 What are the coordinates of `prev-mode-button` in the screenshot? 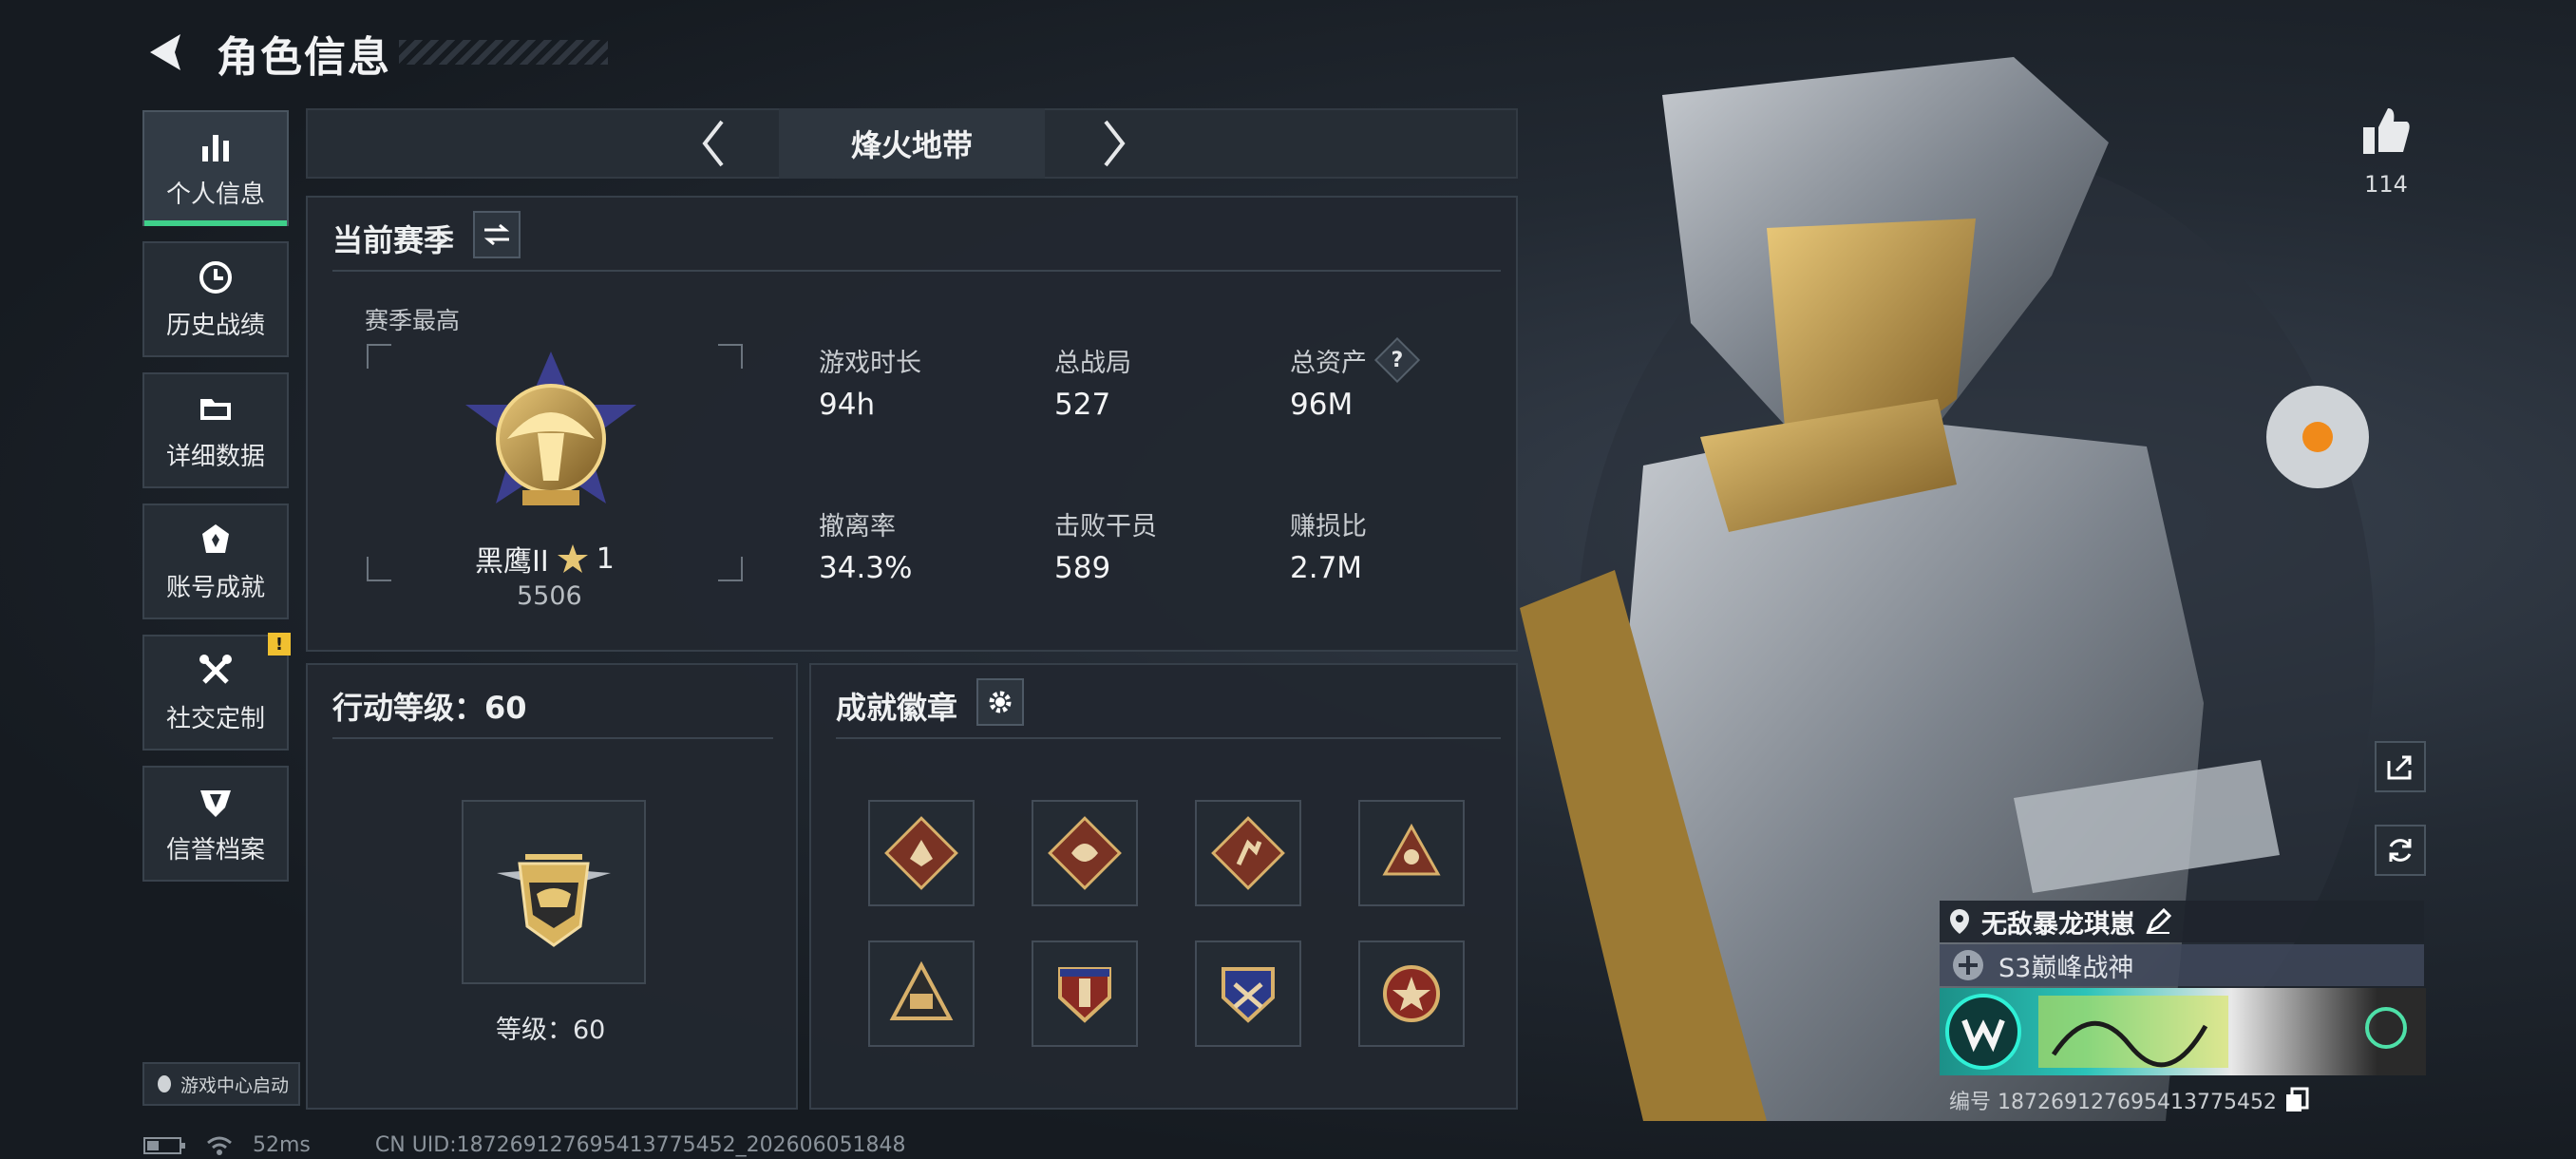 It's located at (714, 143).